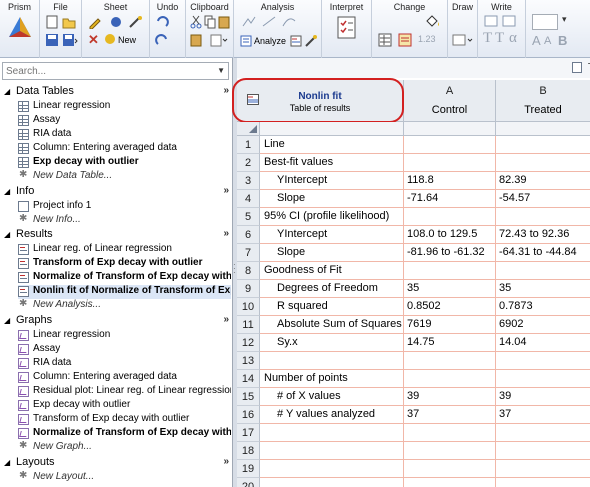 The height and width of the screenshot is (487, 590). Describe the element at coordinates (513, 38) in the screenshot. I see `greek-alpha-icon: α` at that location.